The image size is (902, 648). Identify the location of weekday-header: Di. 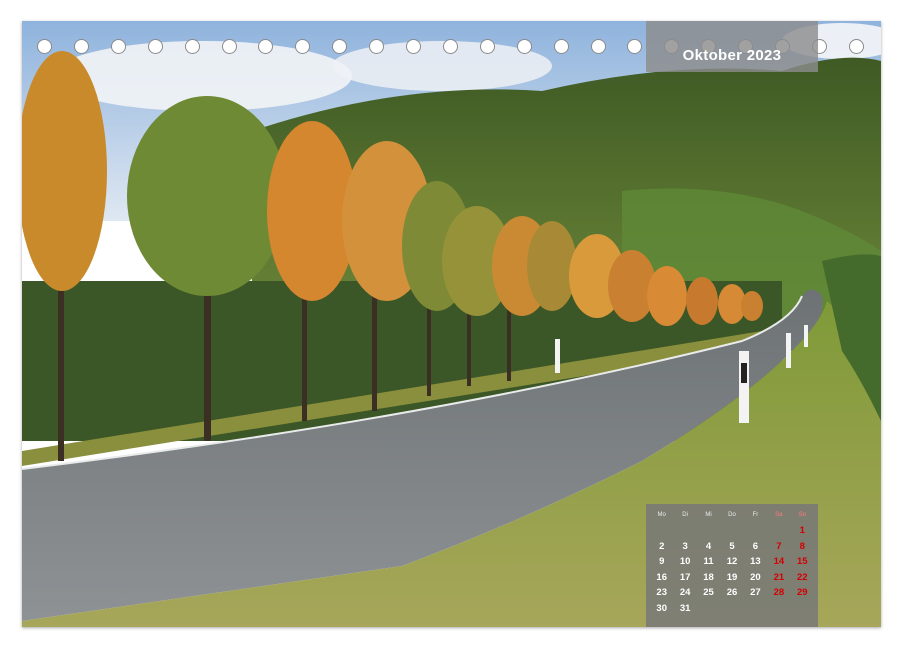
(685, 515).